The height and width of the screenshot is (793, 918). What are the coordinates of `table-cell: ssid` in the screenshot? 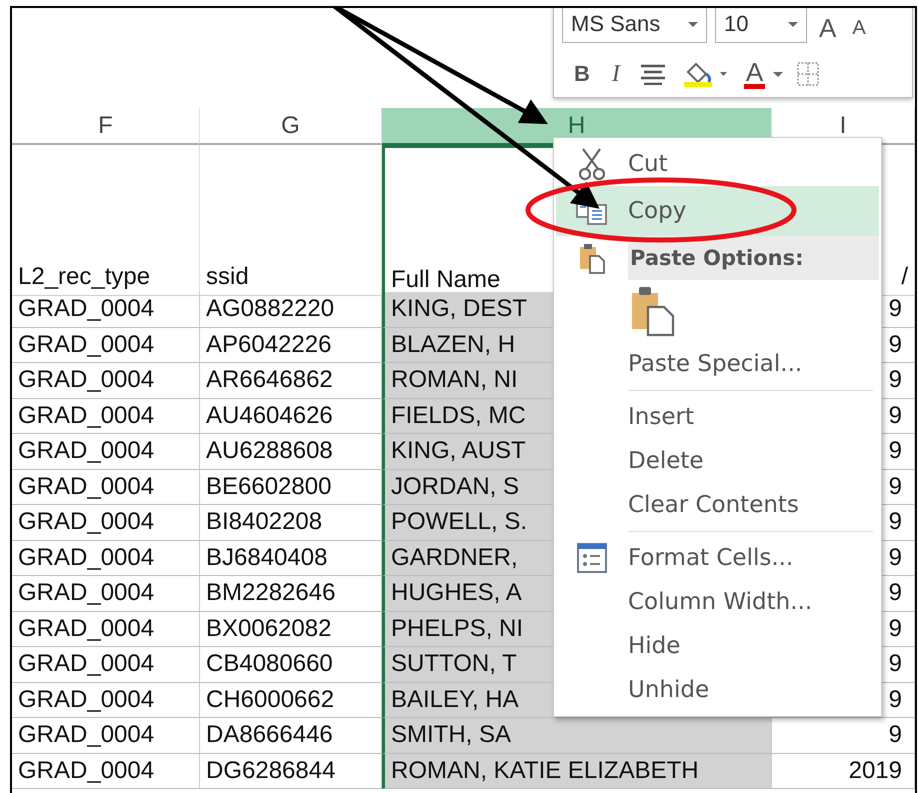 It's located at (291, 220).